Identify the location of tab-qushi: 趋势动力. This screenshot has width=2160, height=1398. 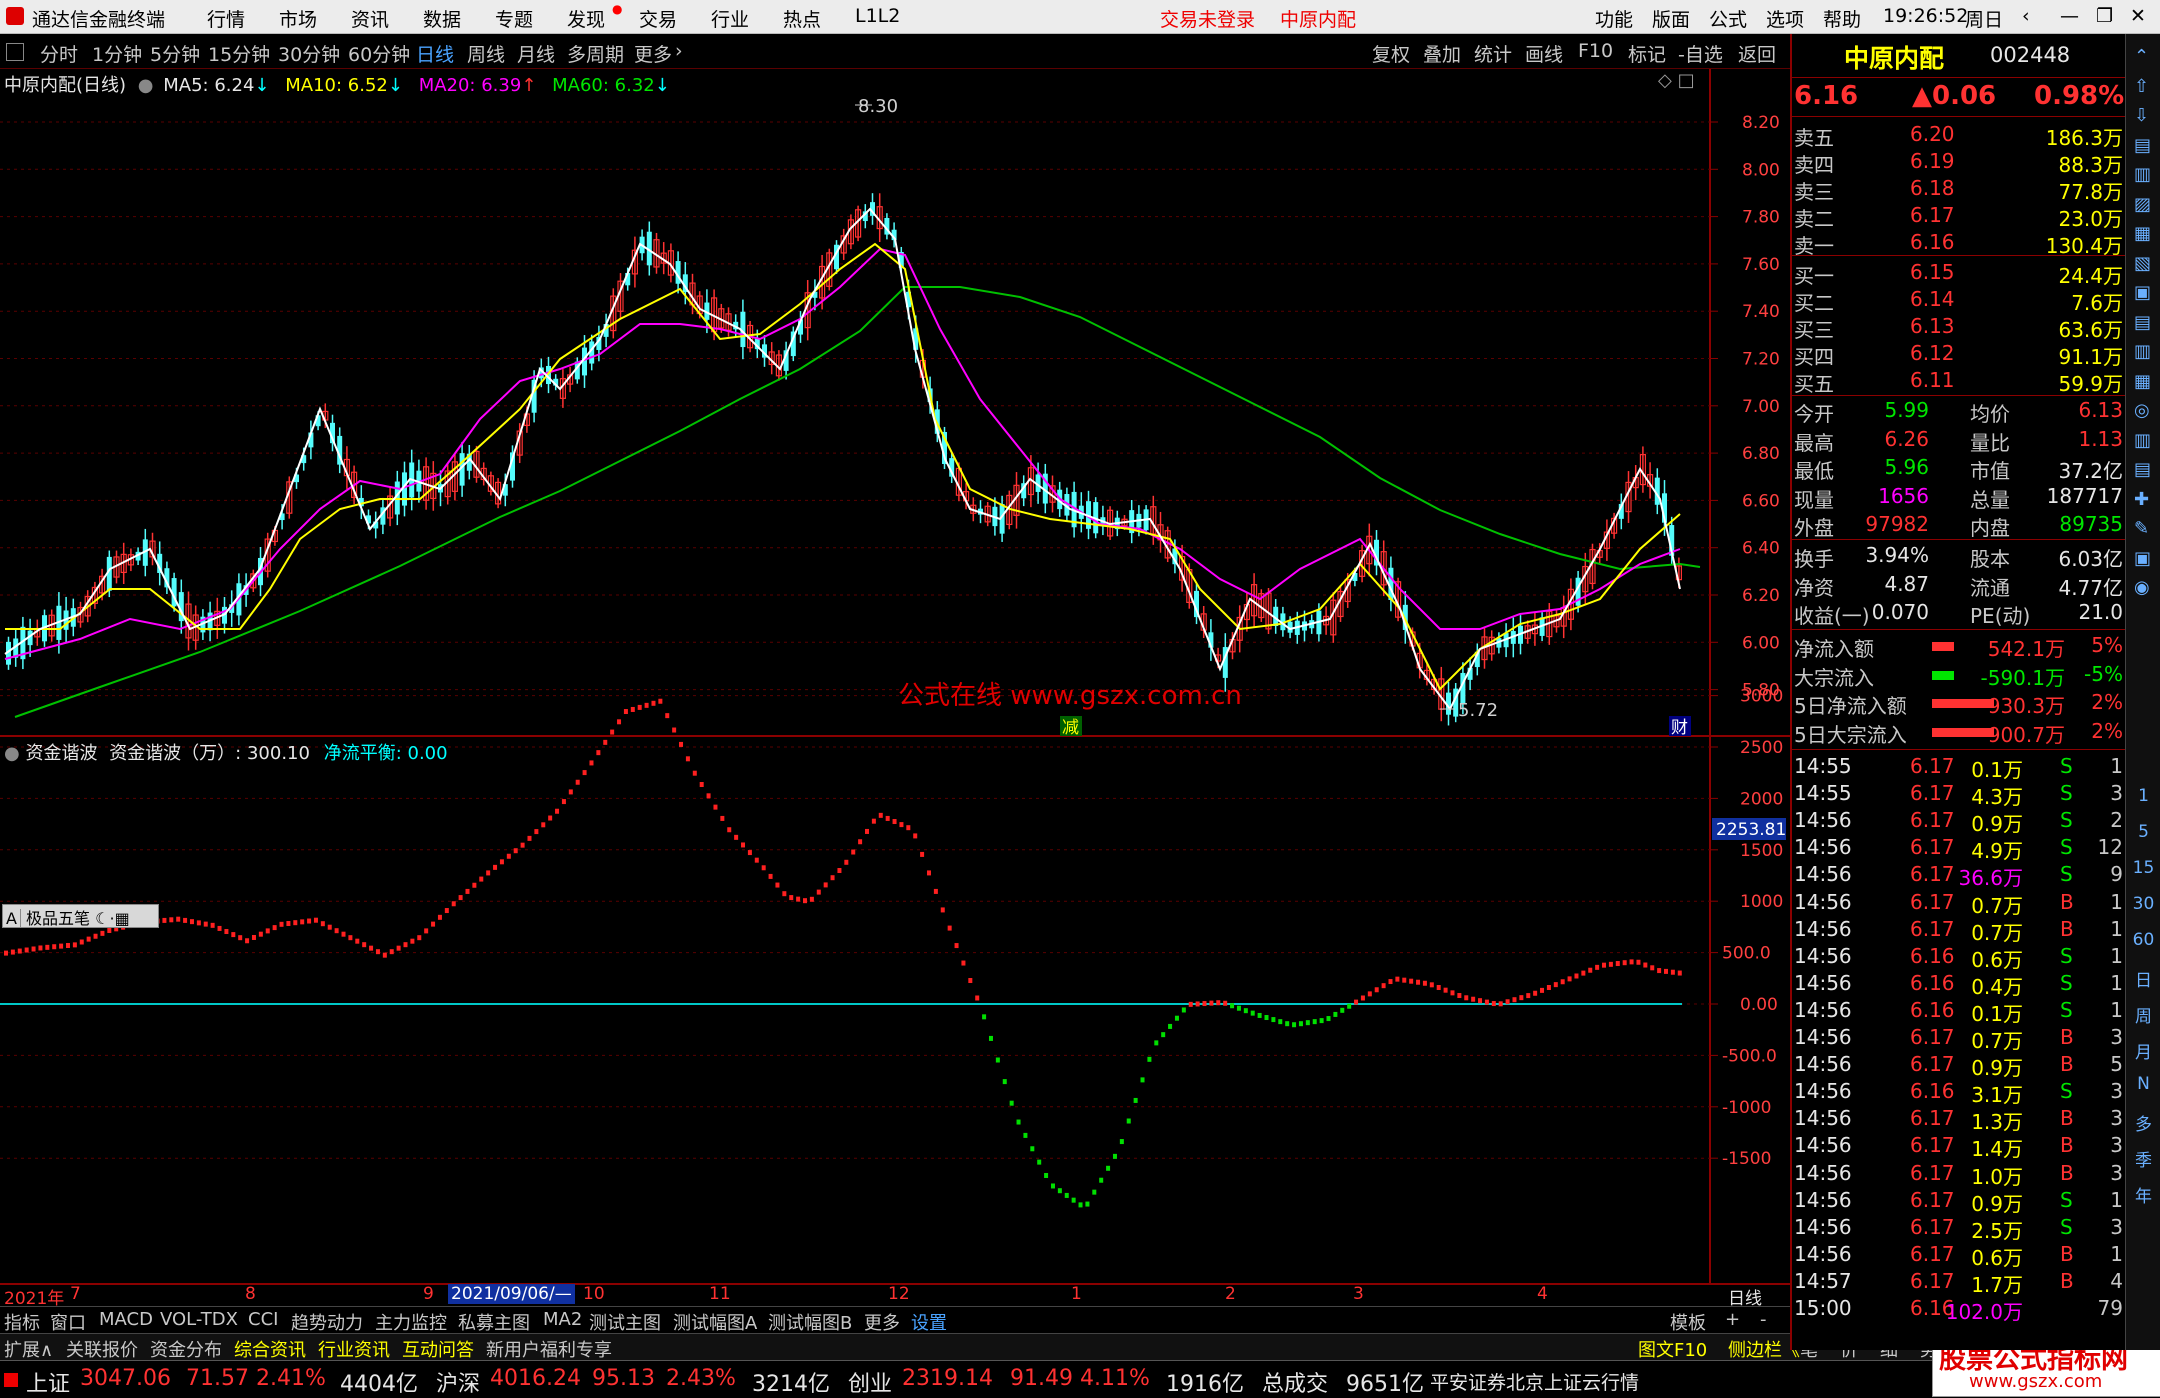
(327, 1322).